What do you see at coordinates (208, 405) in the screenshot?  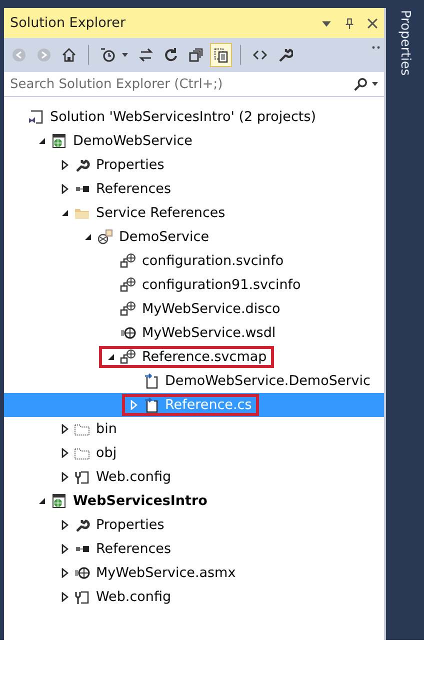 I see `tree-item-label: Reference.cs` at bounding box center [208, 405].